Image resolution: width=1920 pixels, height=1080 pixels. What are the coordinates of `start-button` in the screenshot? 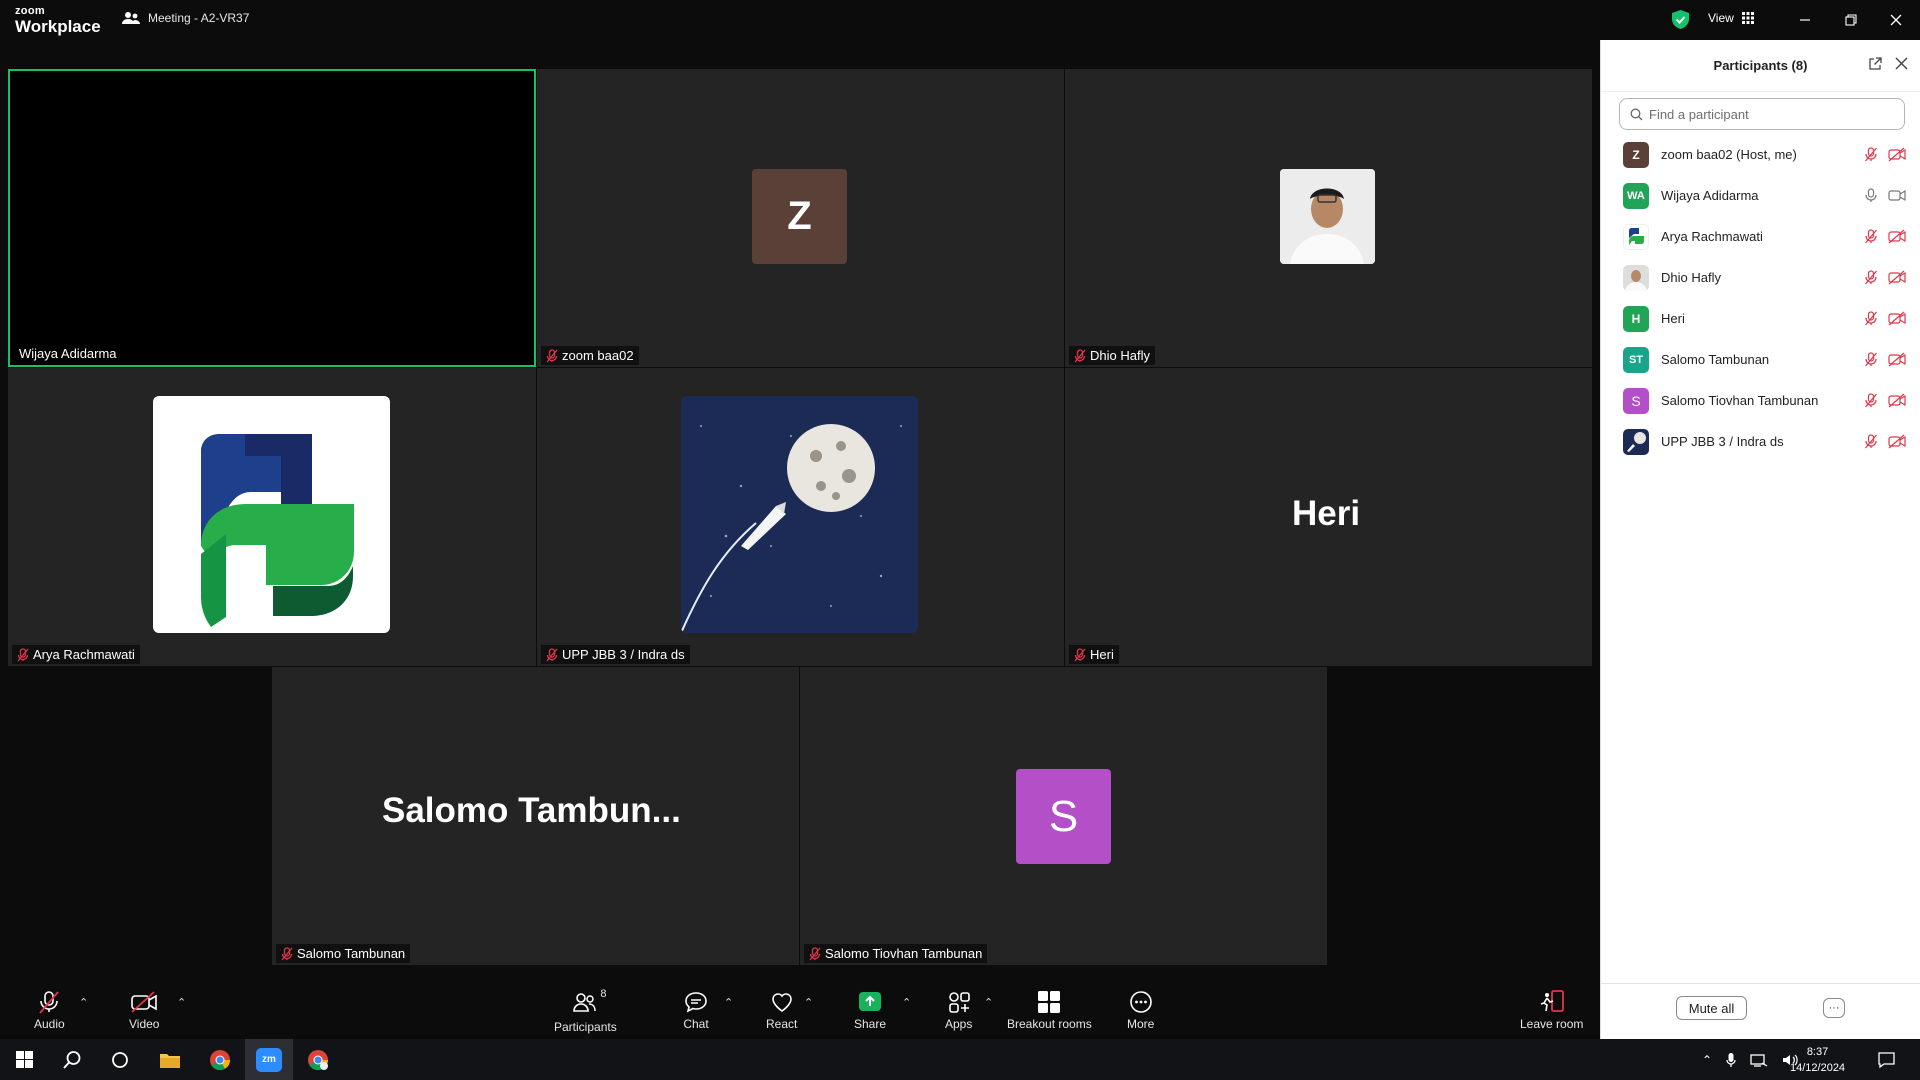 It's located at (24, 1059).